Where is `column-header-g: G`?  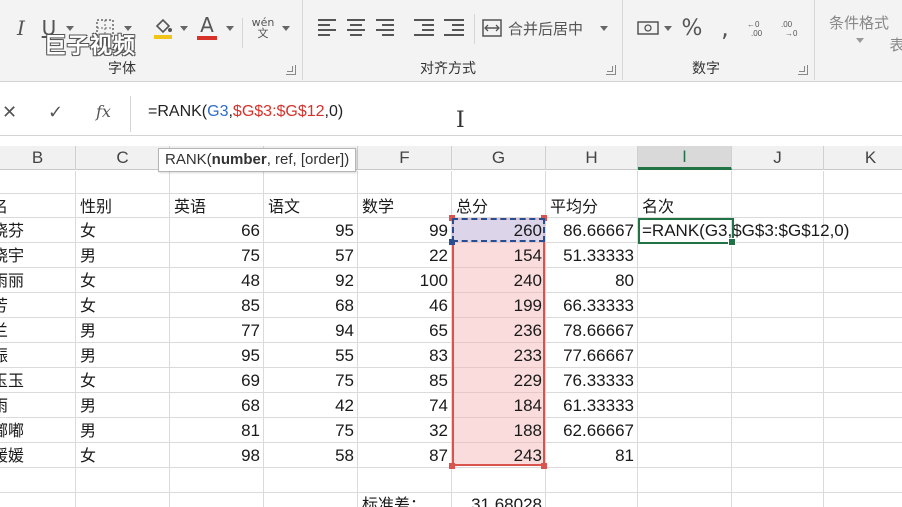 column-header-g: G is located at coordinates (499, 158).